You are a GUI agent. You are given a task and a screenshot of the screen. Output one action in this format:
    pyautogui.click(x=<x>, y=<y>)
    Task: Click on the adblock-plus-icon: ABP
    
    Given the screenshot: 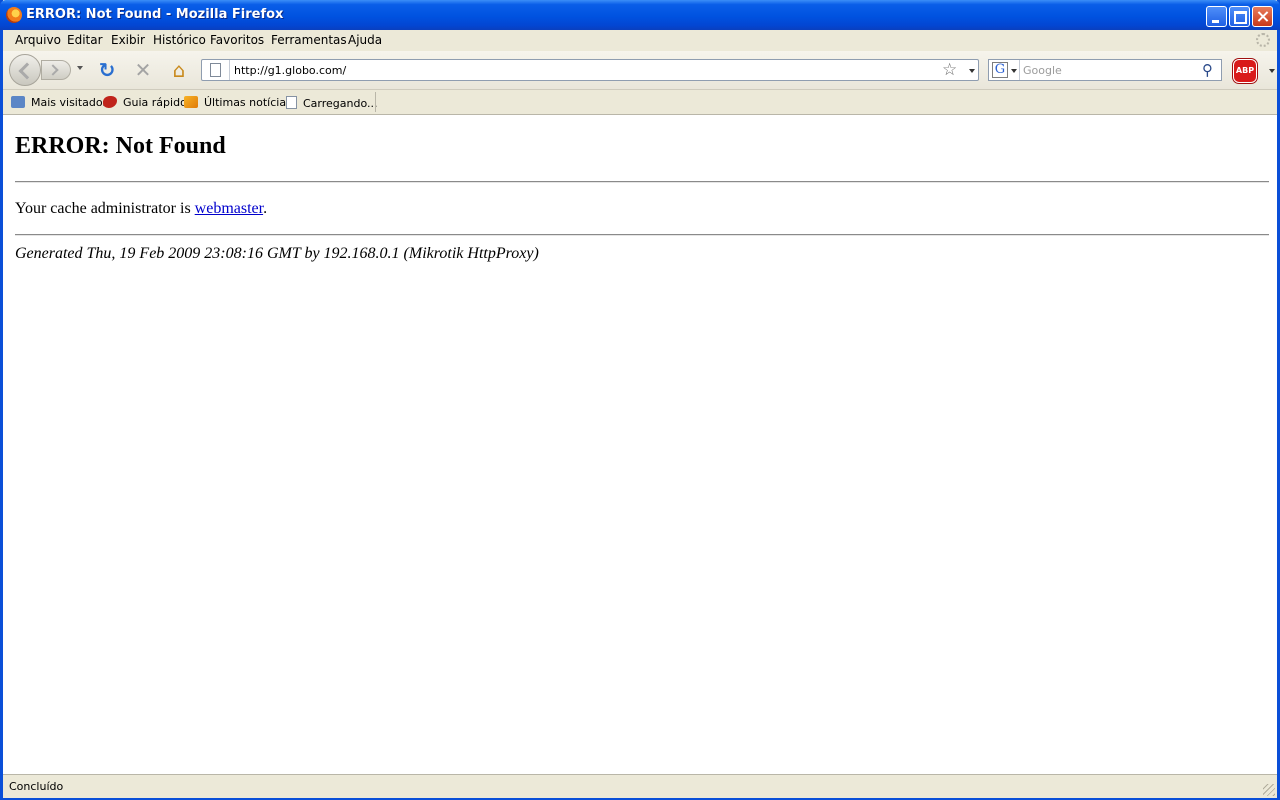 What is the action you would take?
    pyautogui.click(x=1245, y=71)
    